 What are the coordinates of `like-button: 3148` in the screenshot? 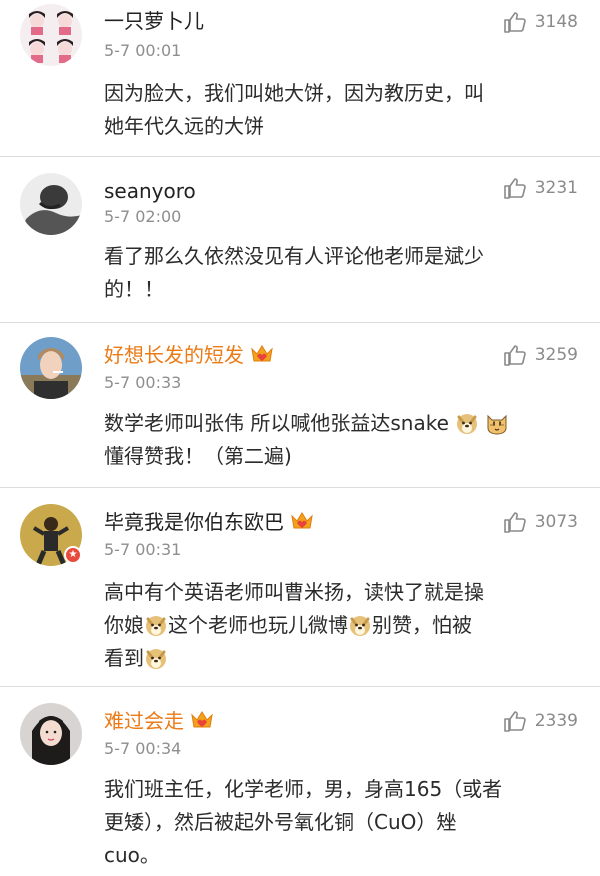 It's located at (540, 22).